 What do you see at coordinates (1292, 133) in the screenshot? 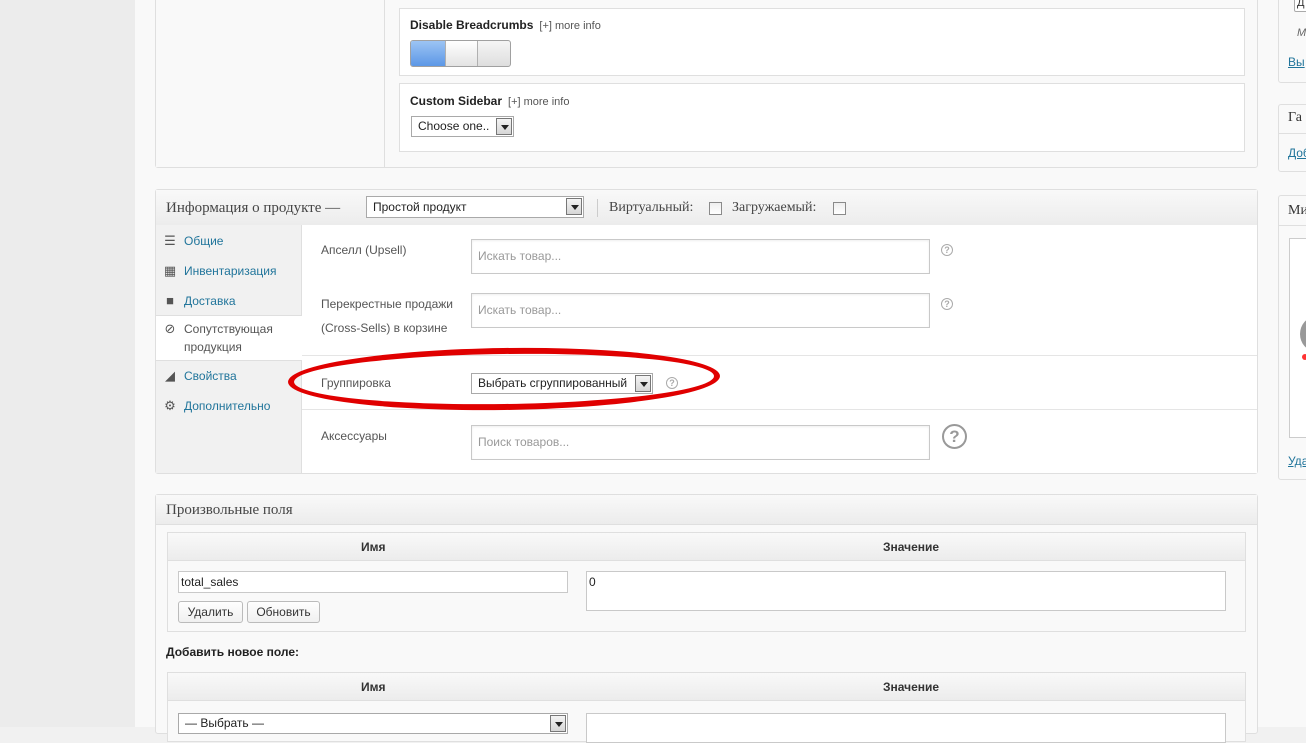
I see `gallery-box-divider` at bounding box center [1292, 133].